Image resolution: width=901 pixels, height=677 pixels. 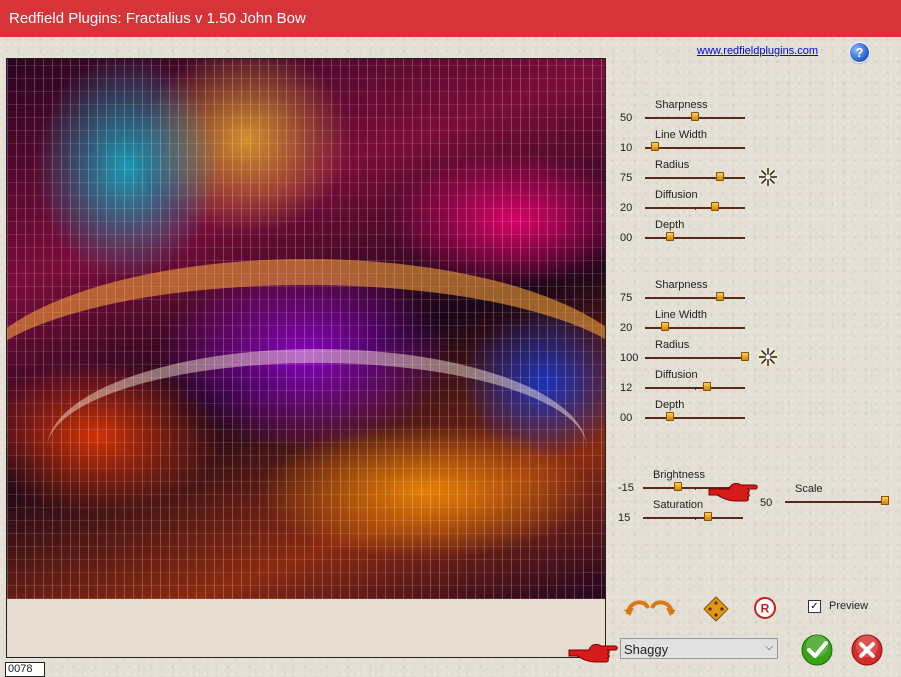 What do you see at coordinates (626, 148) in the screenshot?
I see `slider-value: 10` at bounding box center [626, 148].